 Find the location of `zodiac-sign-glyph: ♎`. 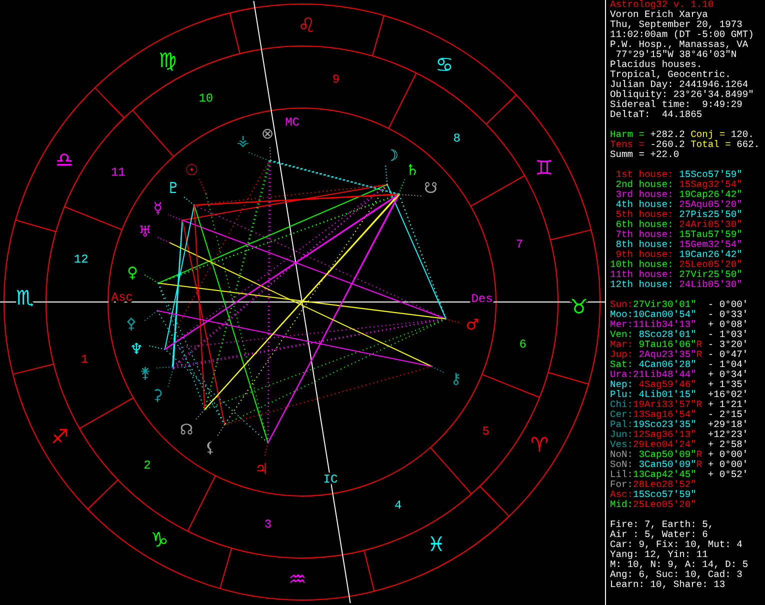

zodiac-sign-glyph: ♎ is located at coordinates (65, 160).